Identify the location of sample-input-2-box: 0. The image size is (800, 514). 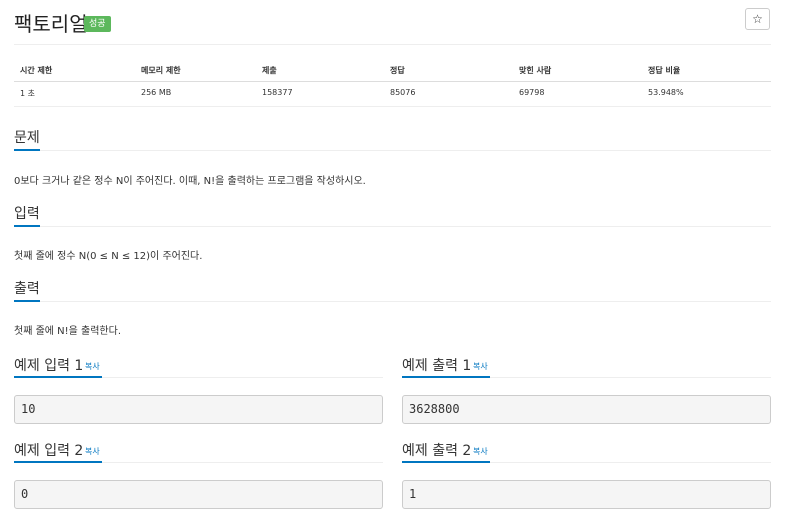
(198, 494).